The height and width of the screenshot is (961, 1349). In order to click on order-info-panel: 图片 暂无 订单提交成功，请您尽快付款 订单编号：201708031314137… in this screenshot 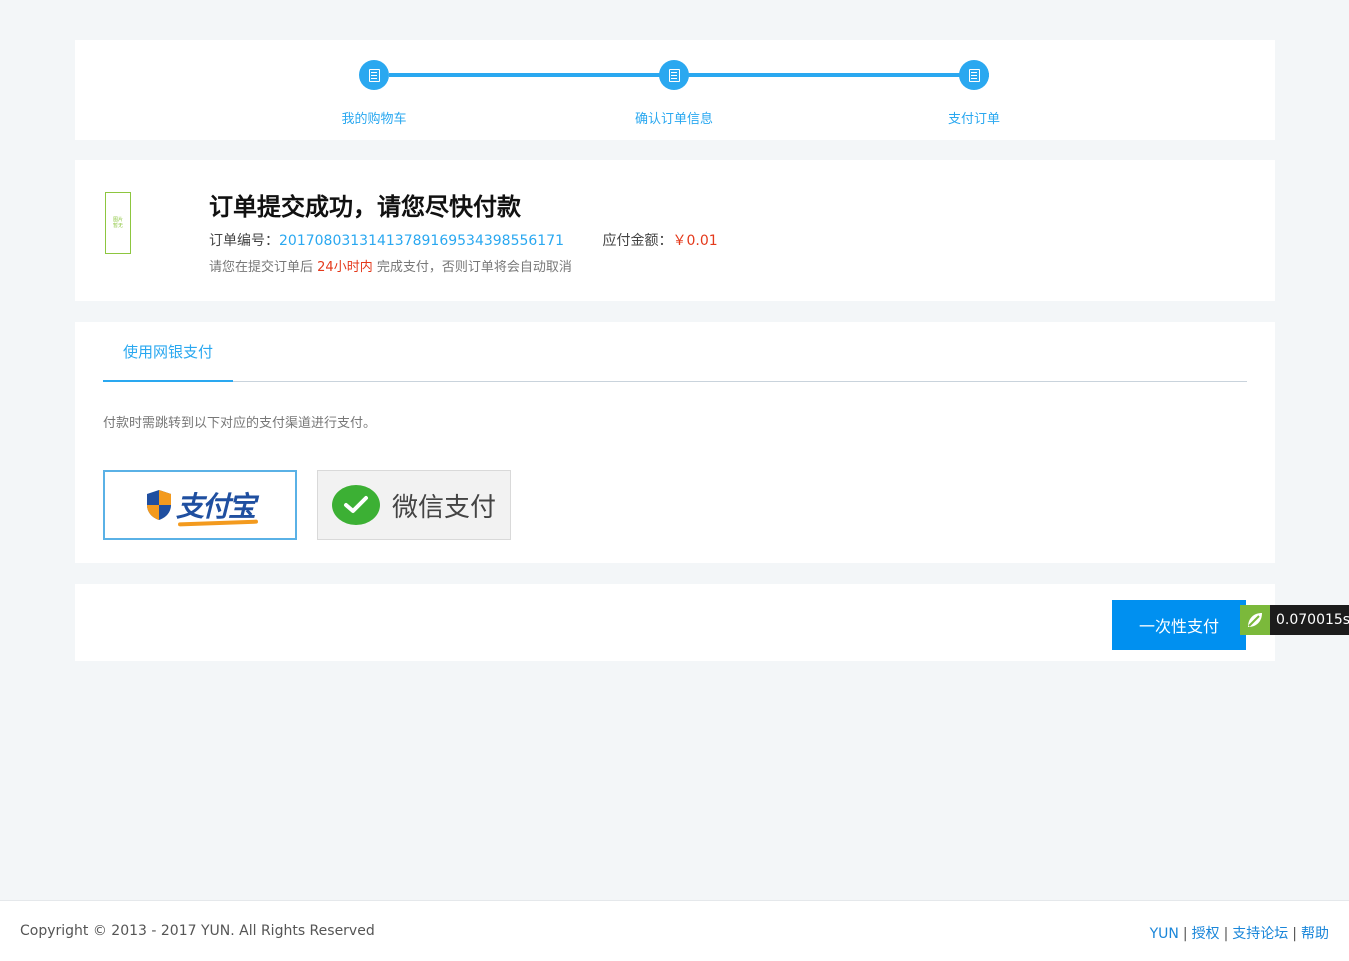, I will do `click(675, 230)`.